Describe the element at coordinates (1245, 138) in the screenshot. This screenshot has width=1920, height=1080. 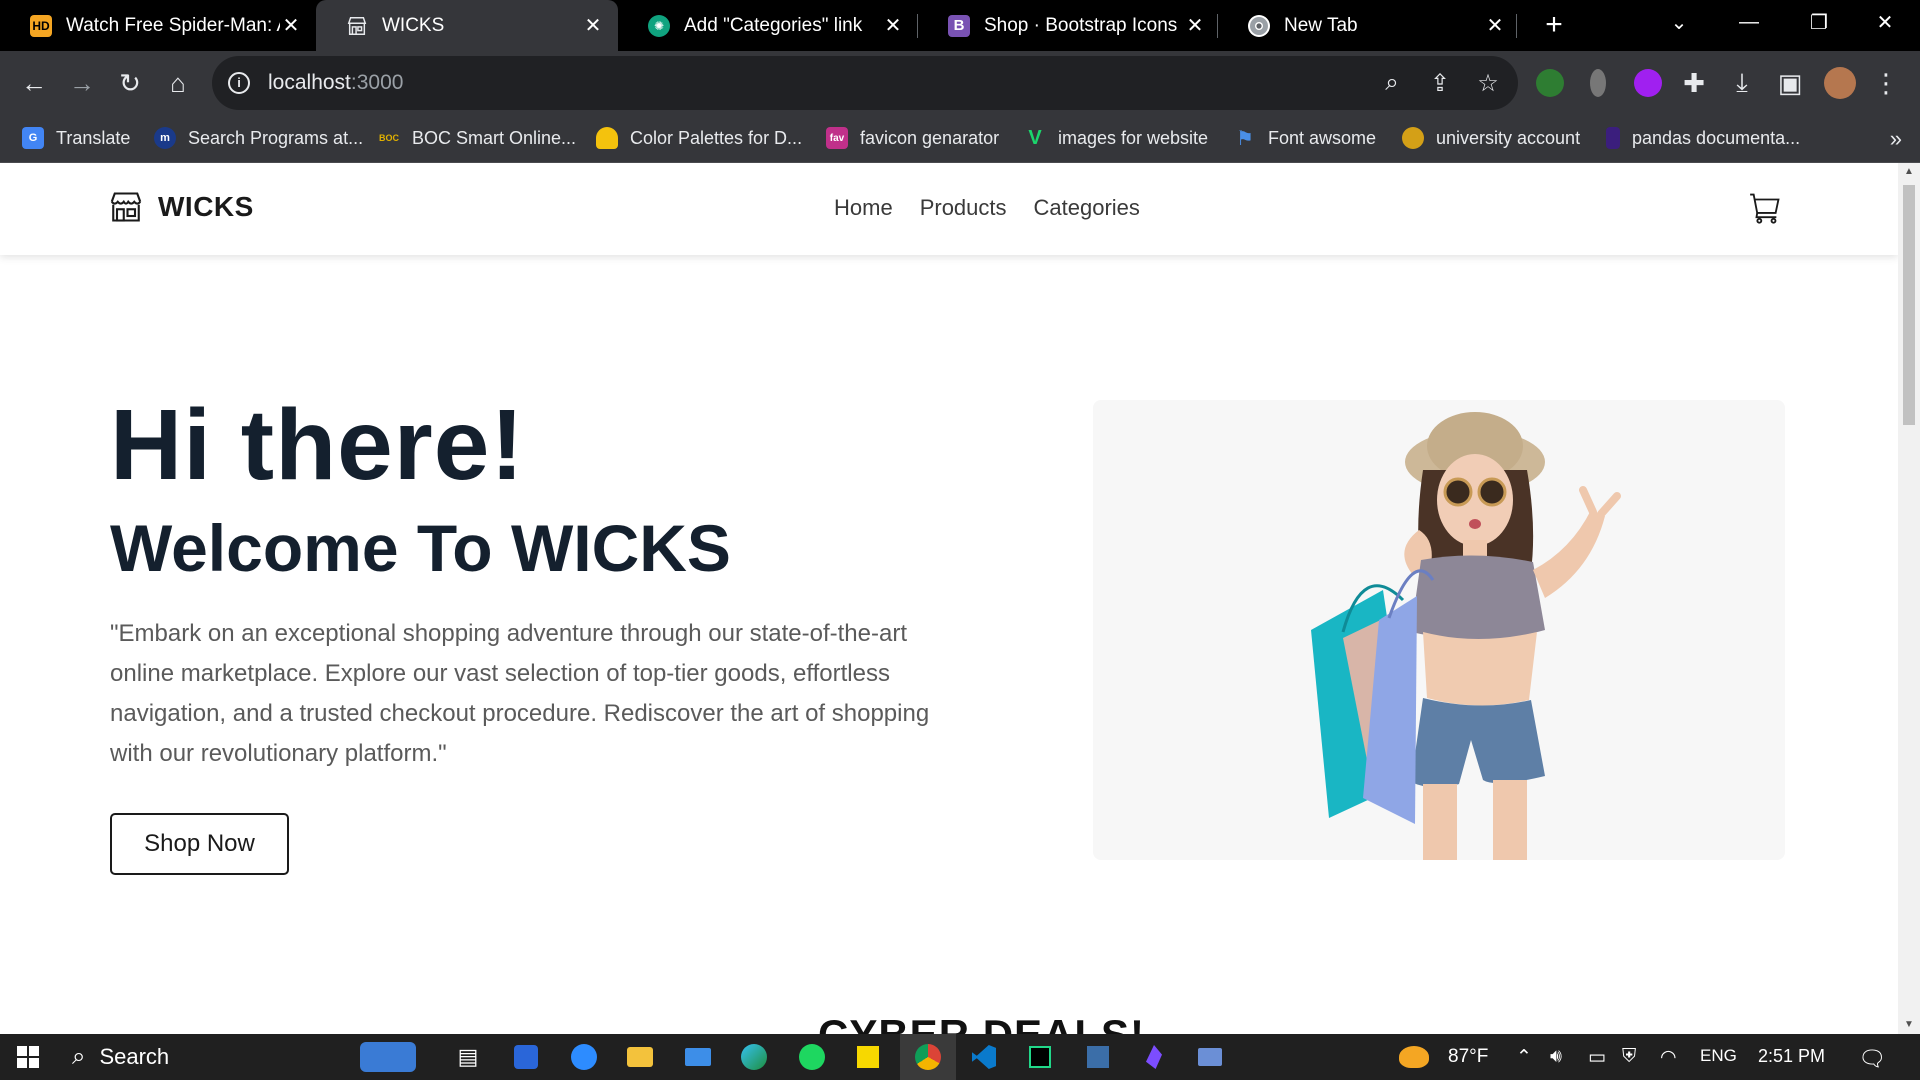
I see `flag-icon: ⚑` at that location.